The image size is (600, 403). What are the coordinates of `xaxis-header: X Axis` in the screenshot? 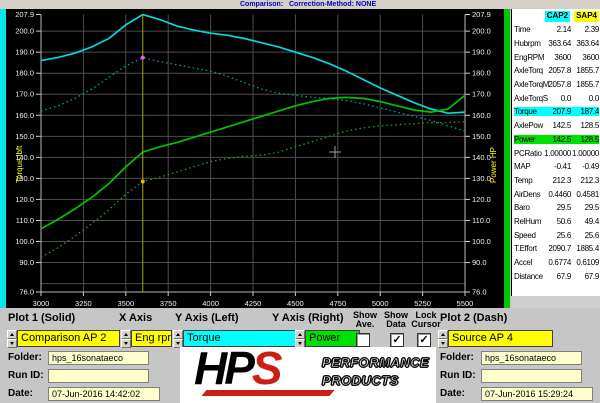 It's located at (136, 318).